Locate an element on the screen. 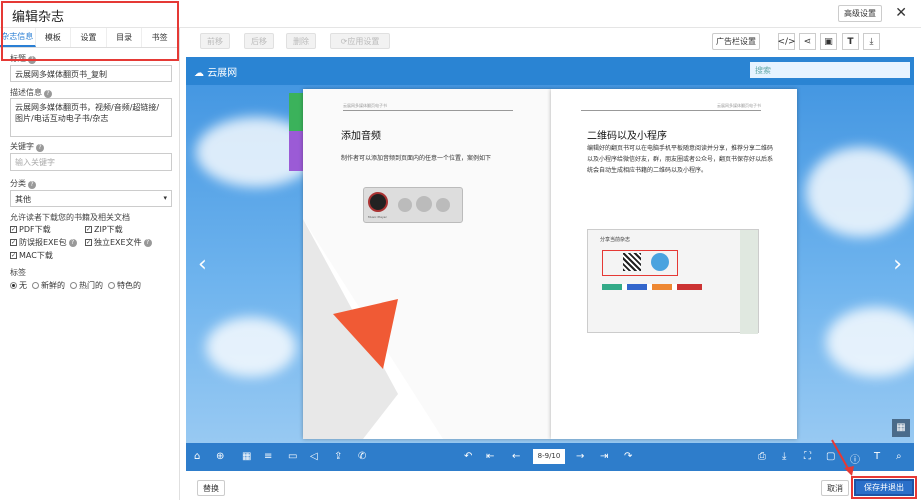 This screenshot has width=921, height=500. move-forward-button: 前移 is located at coordinates (215, 41).